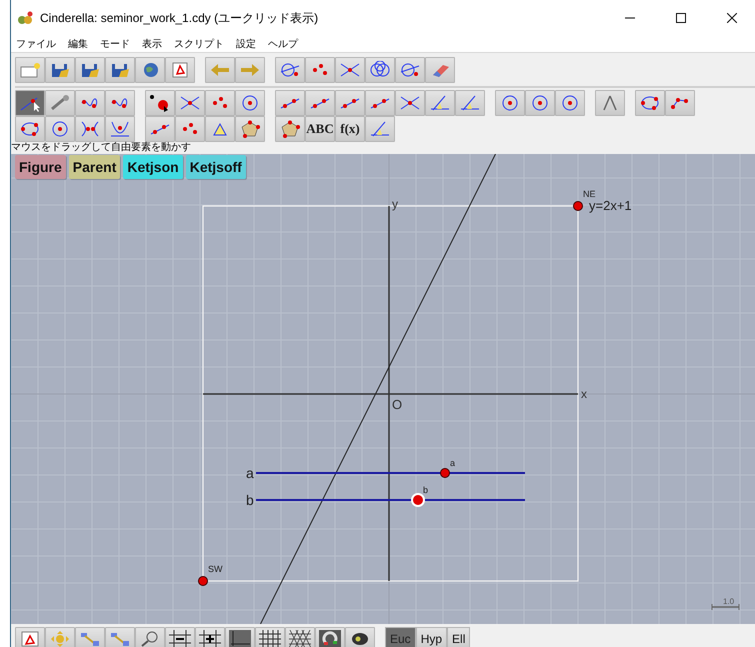  What do you see at coordinates (36, 44) in the screenshot?
I see `menu-item: ファイル` at bounding box center [36, 44].